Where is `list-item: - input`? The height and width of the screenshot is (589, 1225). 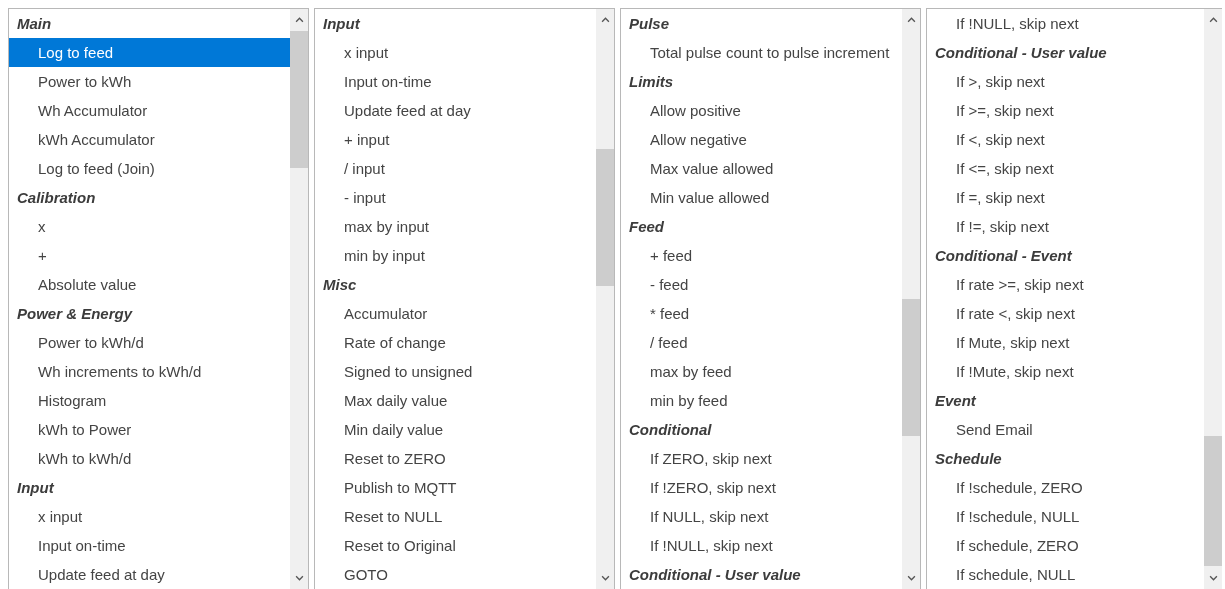
list-item: - input is located at coordinates (455, 197).